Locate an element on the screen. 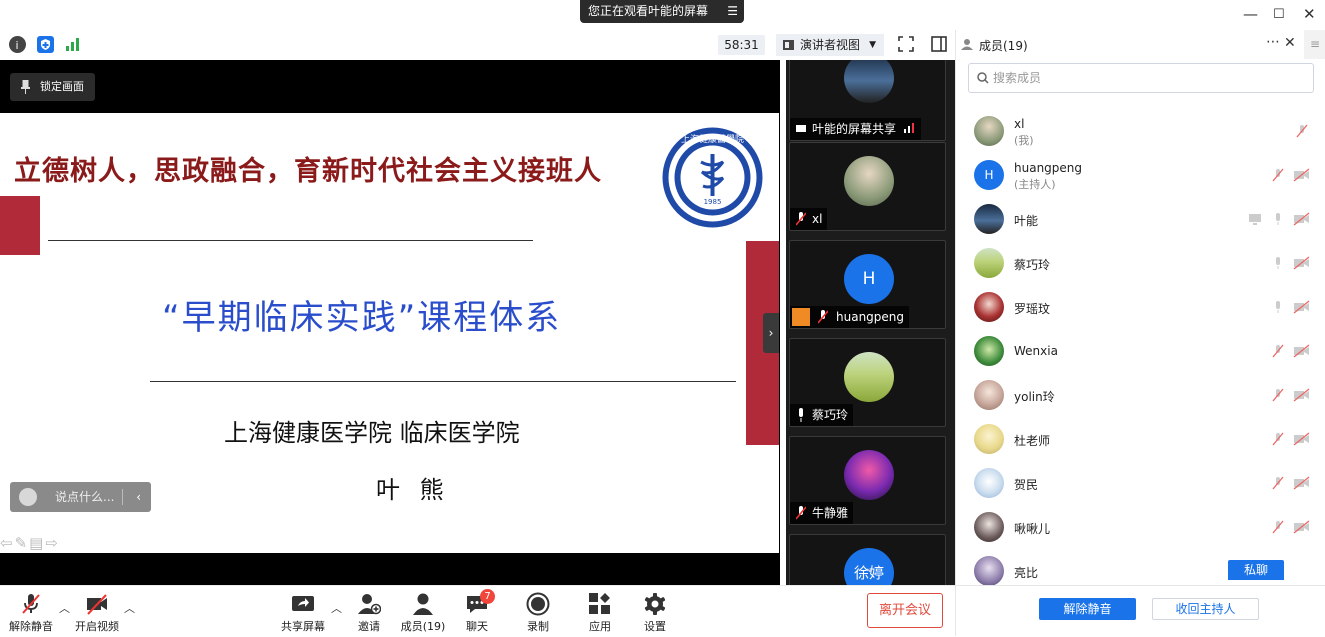 This screenshot has height=637, width=1325. emoji-icon is located at coordinates (28, 497).